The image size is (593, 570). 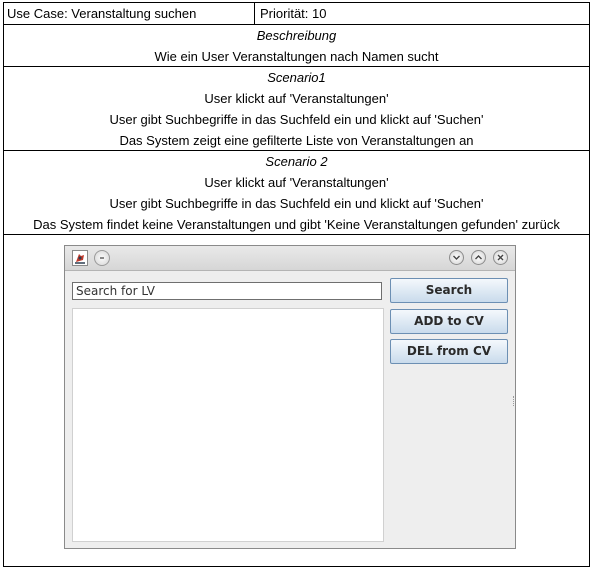 What do you see at coordinates (449, 290) in the screenshot?
I see `search-button: Search` at bounding box center [449, 290].